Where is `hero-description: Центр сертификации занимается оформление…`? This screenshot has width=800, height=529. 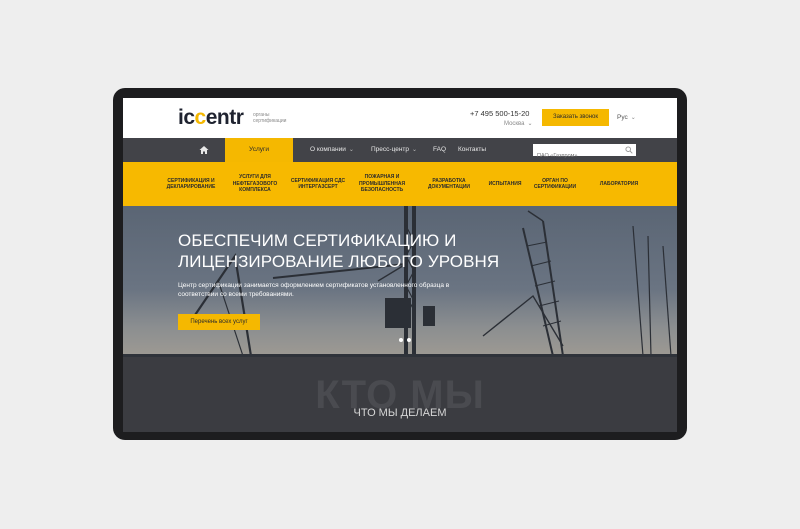 hero-description: Центр сертификации занимается оформление… is located at coordinates (314, 290).